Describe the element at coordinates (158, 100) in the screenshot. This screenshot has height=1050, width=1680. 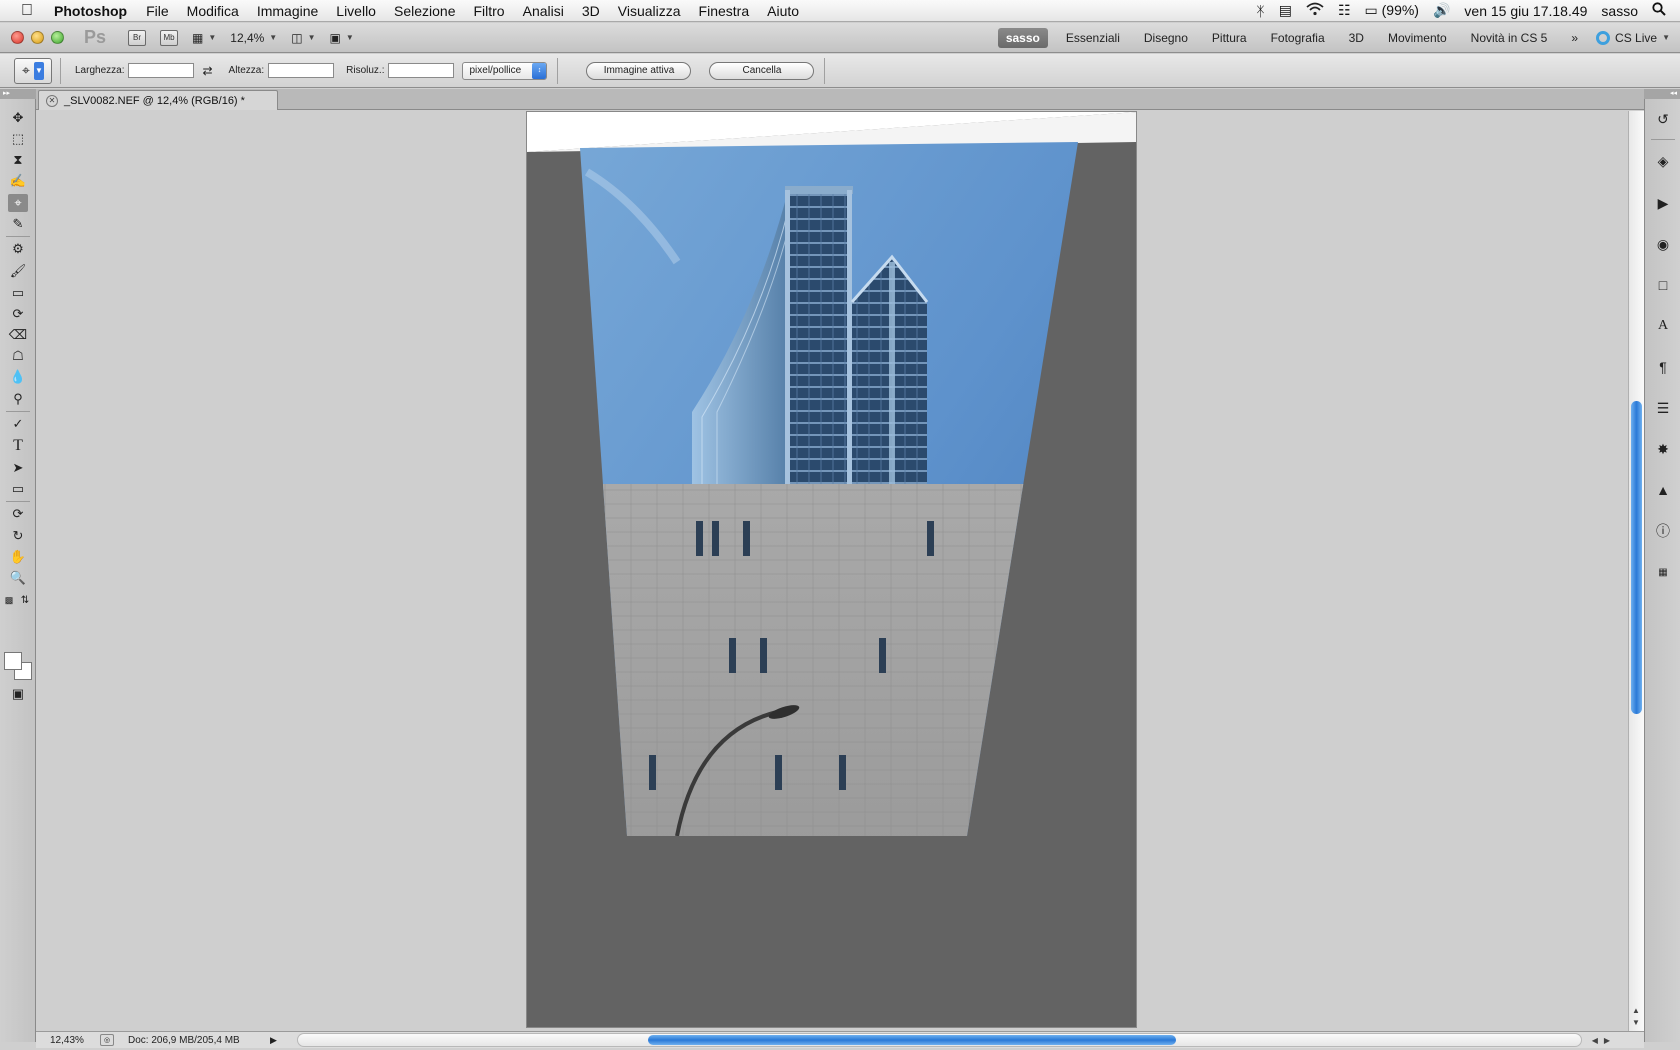
I see `document-tab: ✕ _SLV0082.NEF @ 12,4% (RGB/16) *` at that location.